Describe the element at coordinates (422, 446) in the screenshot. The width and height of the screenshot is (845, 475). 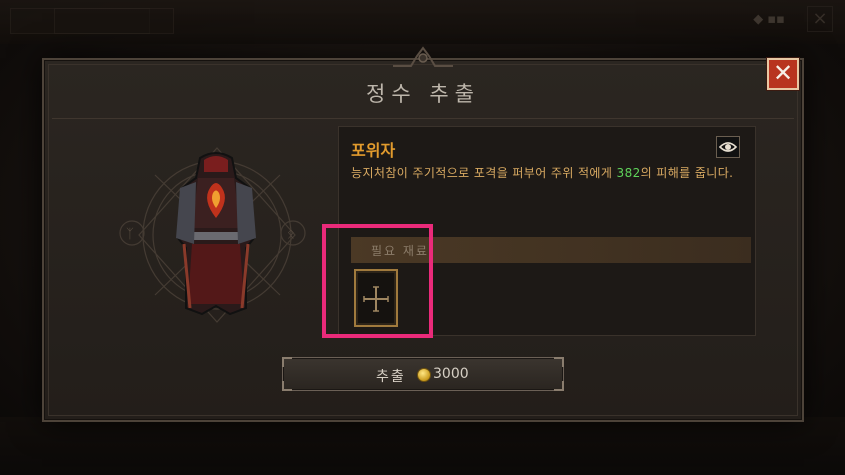
I see `background-bottom-bar` at that location.